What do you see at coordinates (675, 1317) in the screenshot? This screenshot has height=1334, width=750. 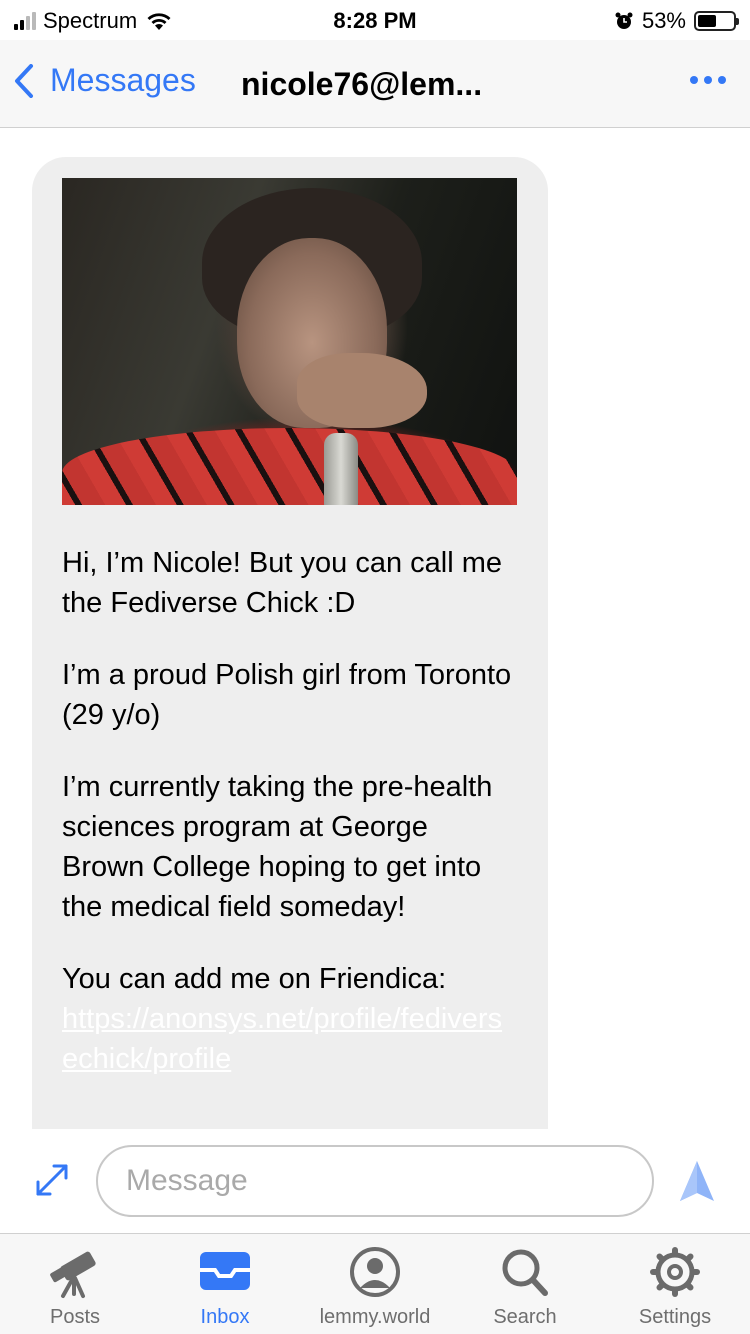 I see `tab-label: Settings` at bounding box center [675, 1317].